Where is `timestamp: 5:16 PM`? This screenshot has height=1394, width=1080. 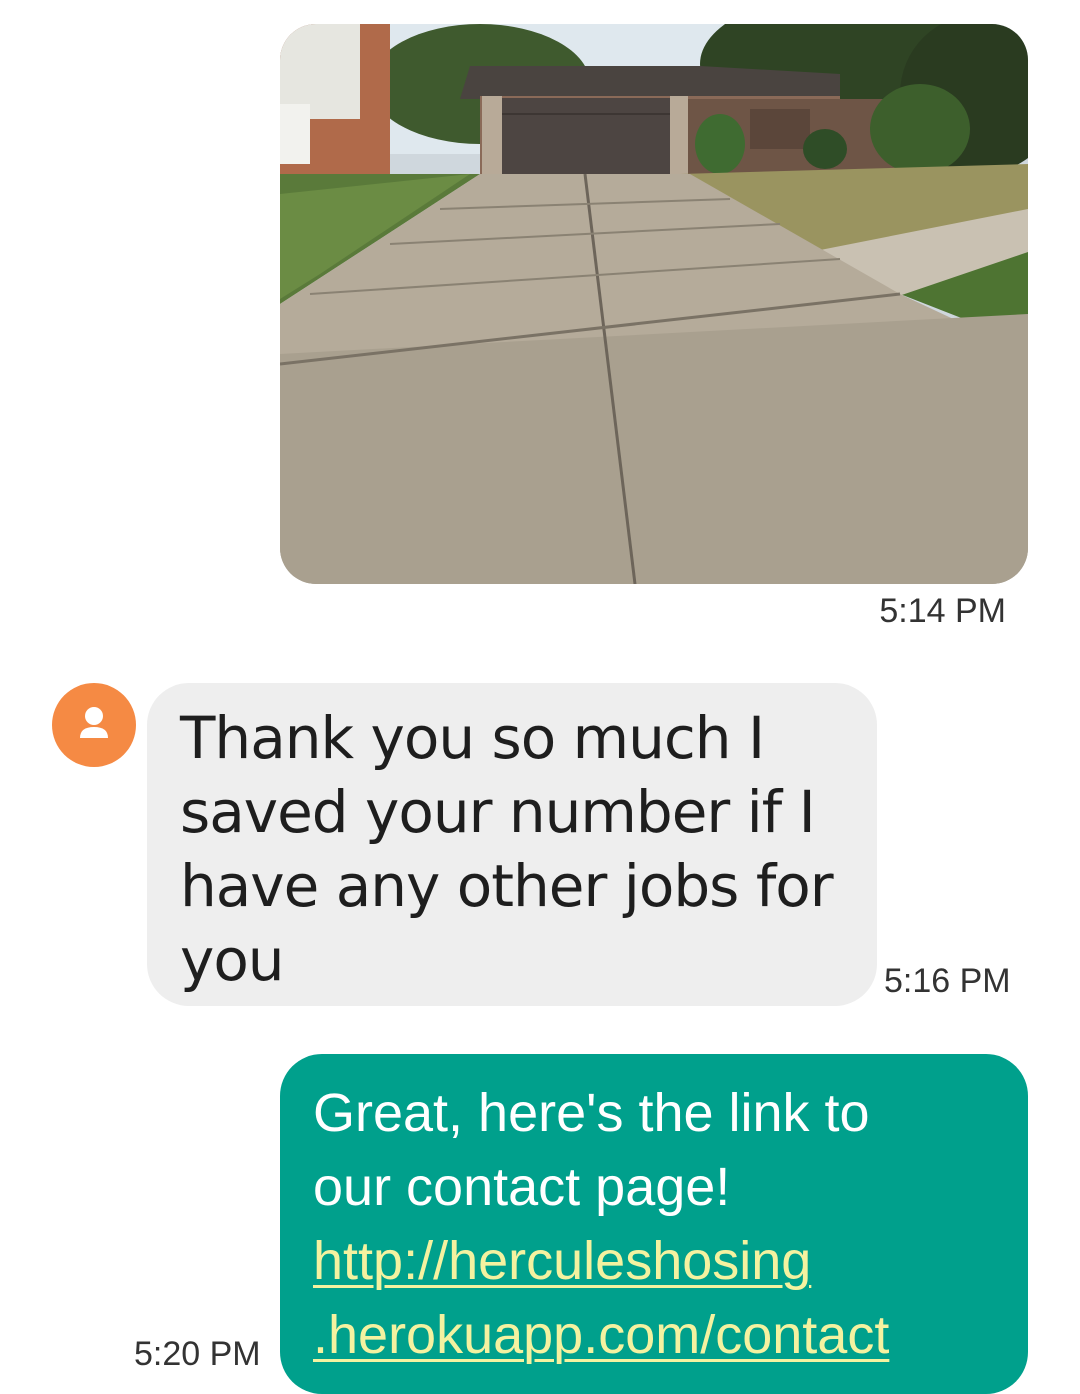 timestamp: 5:16 PM is located at coordinates (947, 981).